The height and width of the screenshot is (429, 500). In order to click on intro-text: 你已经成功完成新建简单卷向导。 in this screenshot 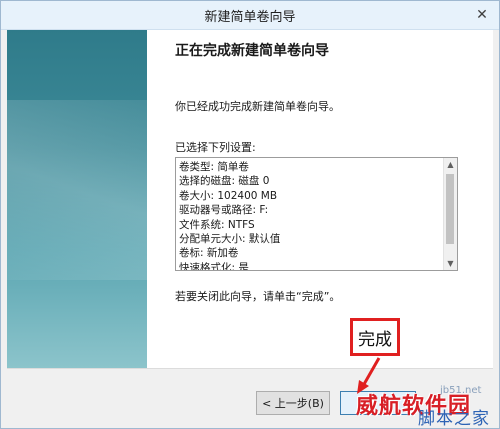, I will do `click(257, 106)`.